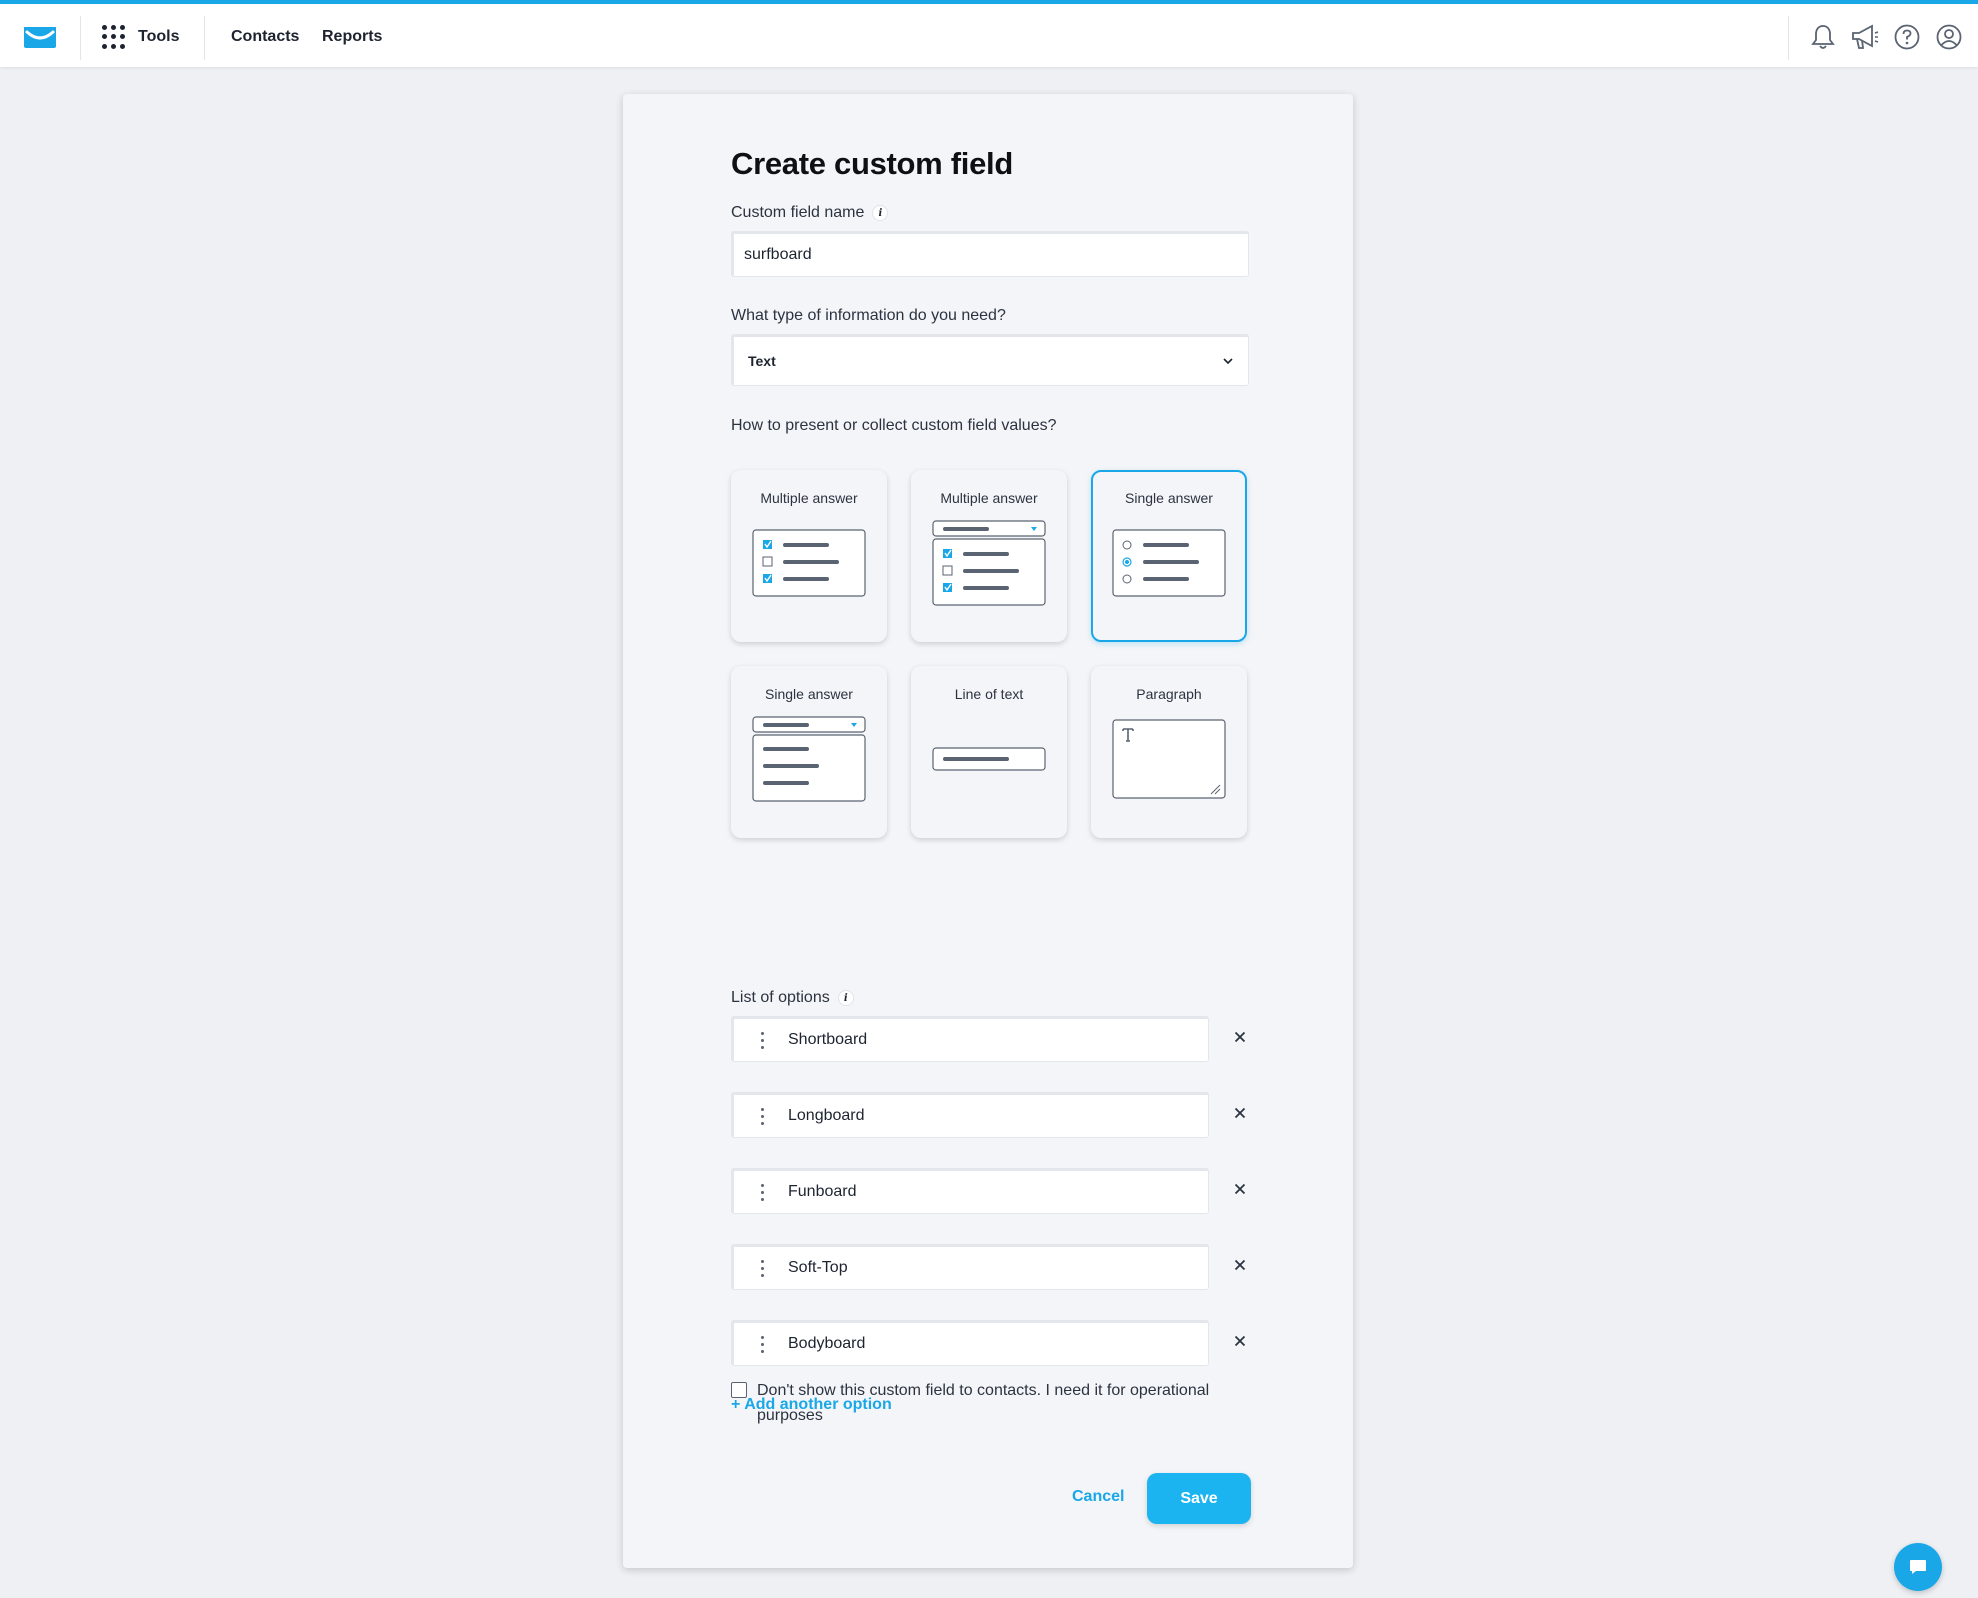  Describe the element at coordinates (1169, 759) in the screenshot. I see `paragraph-icon` at that location.